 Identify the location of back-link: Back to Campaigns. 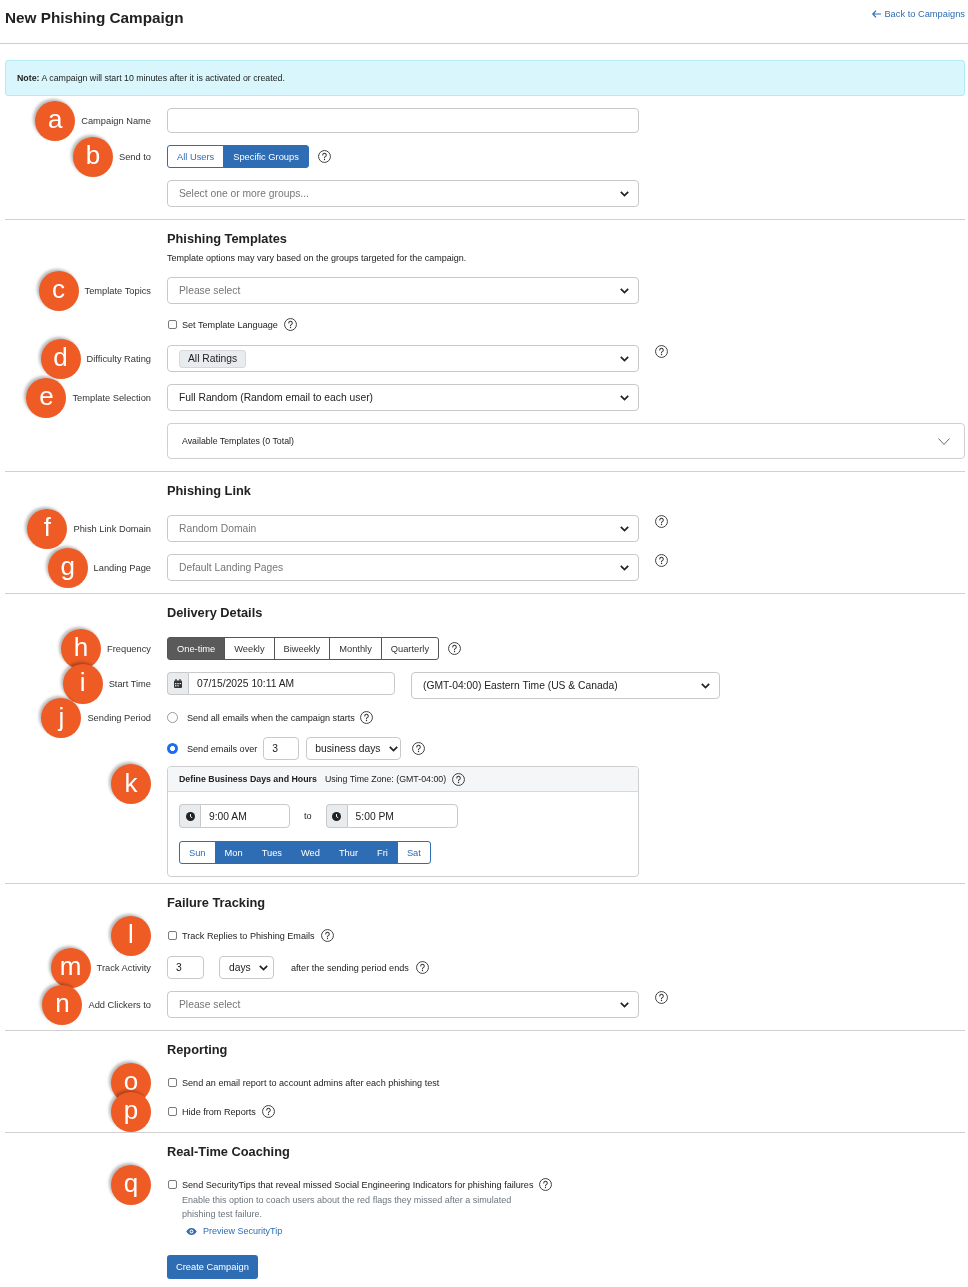
(918, 14).